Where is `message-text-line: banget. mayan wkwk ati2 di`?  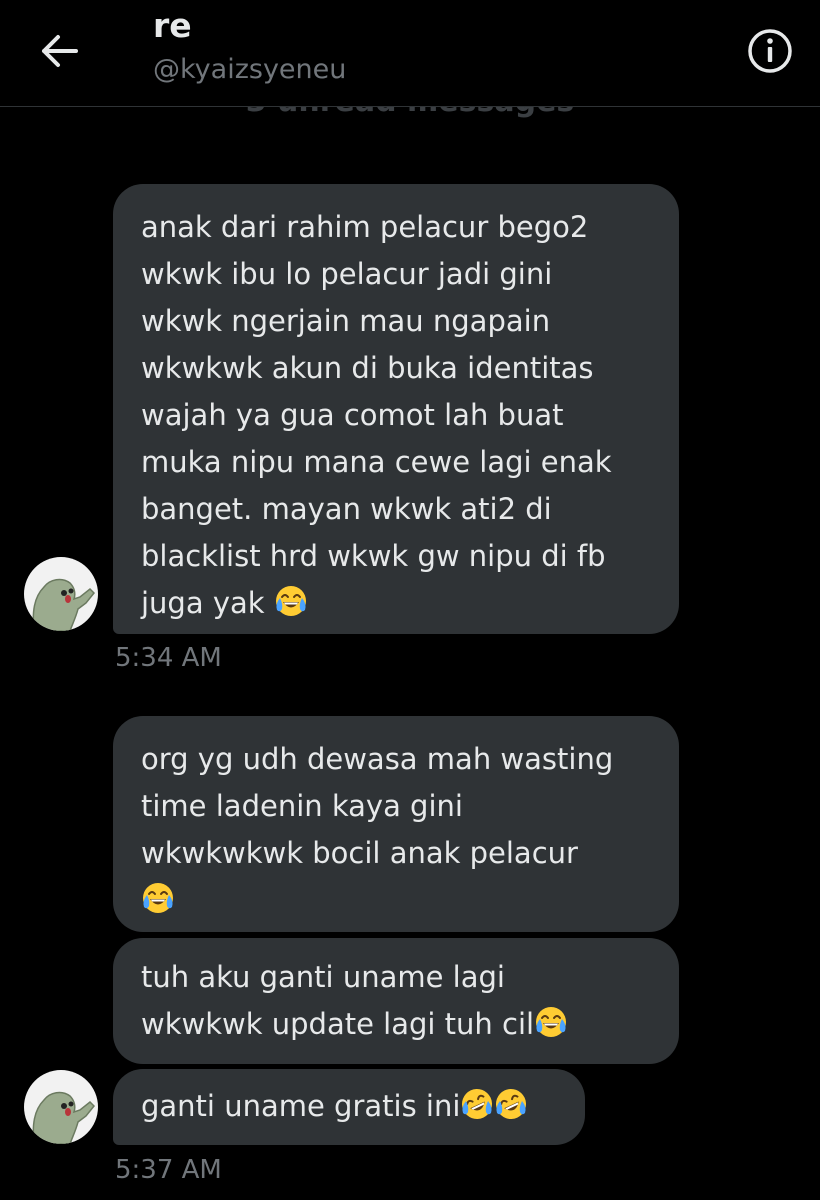
message-text-line: banget. mayan wkwk ati2 di is located at coordinates (346, 509).